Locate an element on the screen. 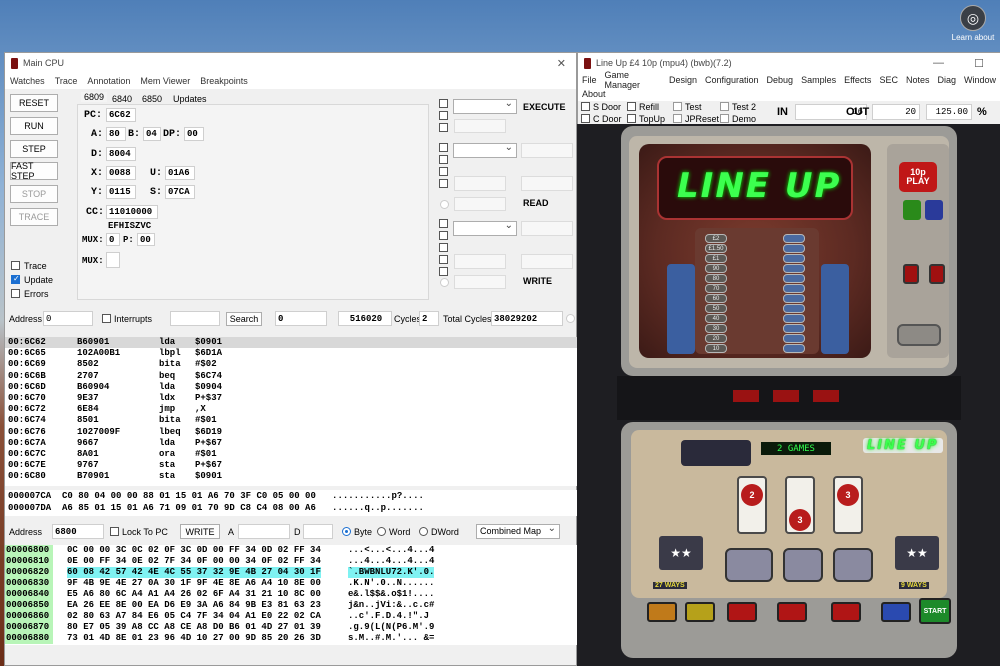  disasm-row: 00:6C69 8502 bita #$02 is located at coordinates (291, 364).